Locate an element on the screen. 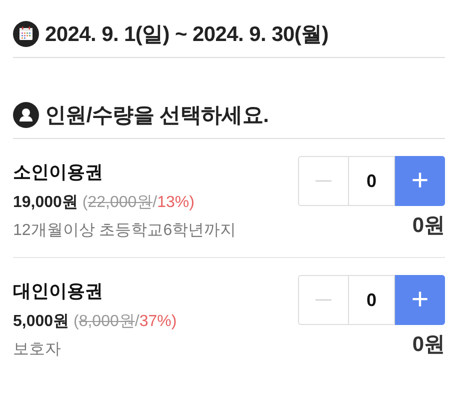  calendar-icon is located at coordinates (26, 34).